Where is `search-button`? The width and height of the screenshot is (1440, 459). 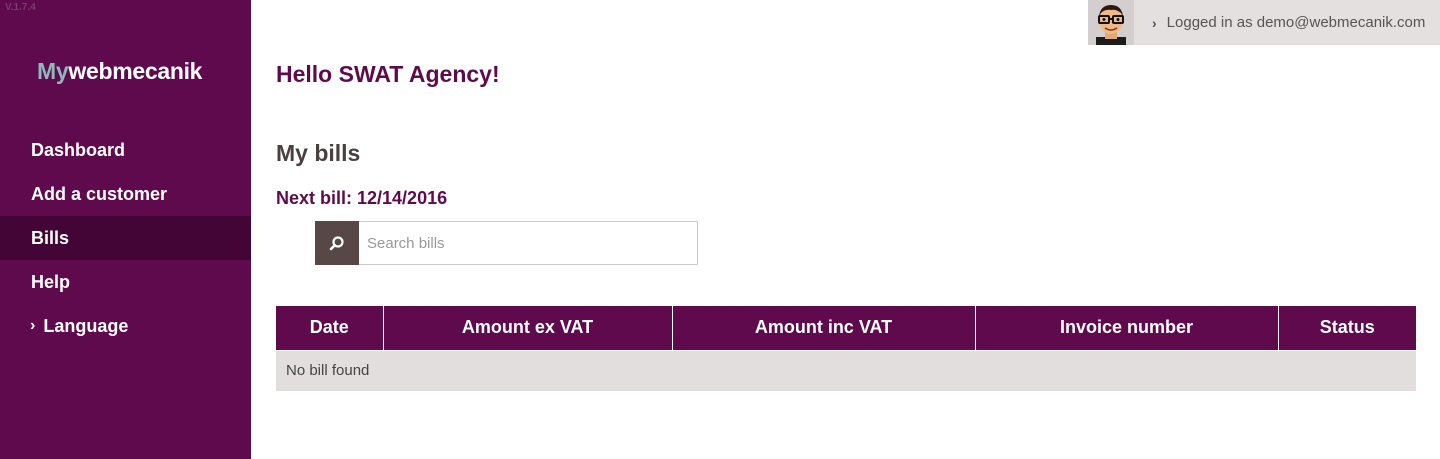 search-button is located at coordinates (337, 243).